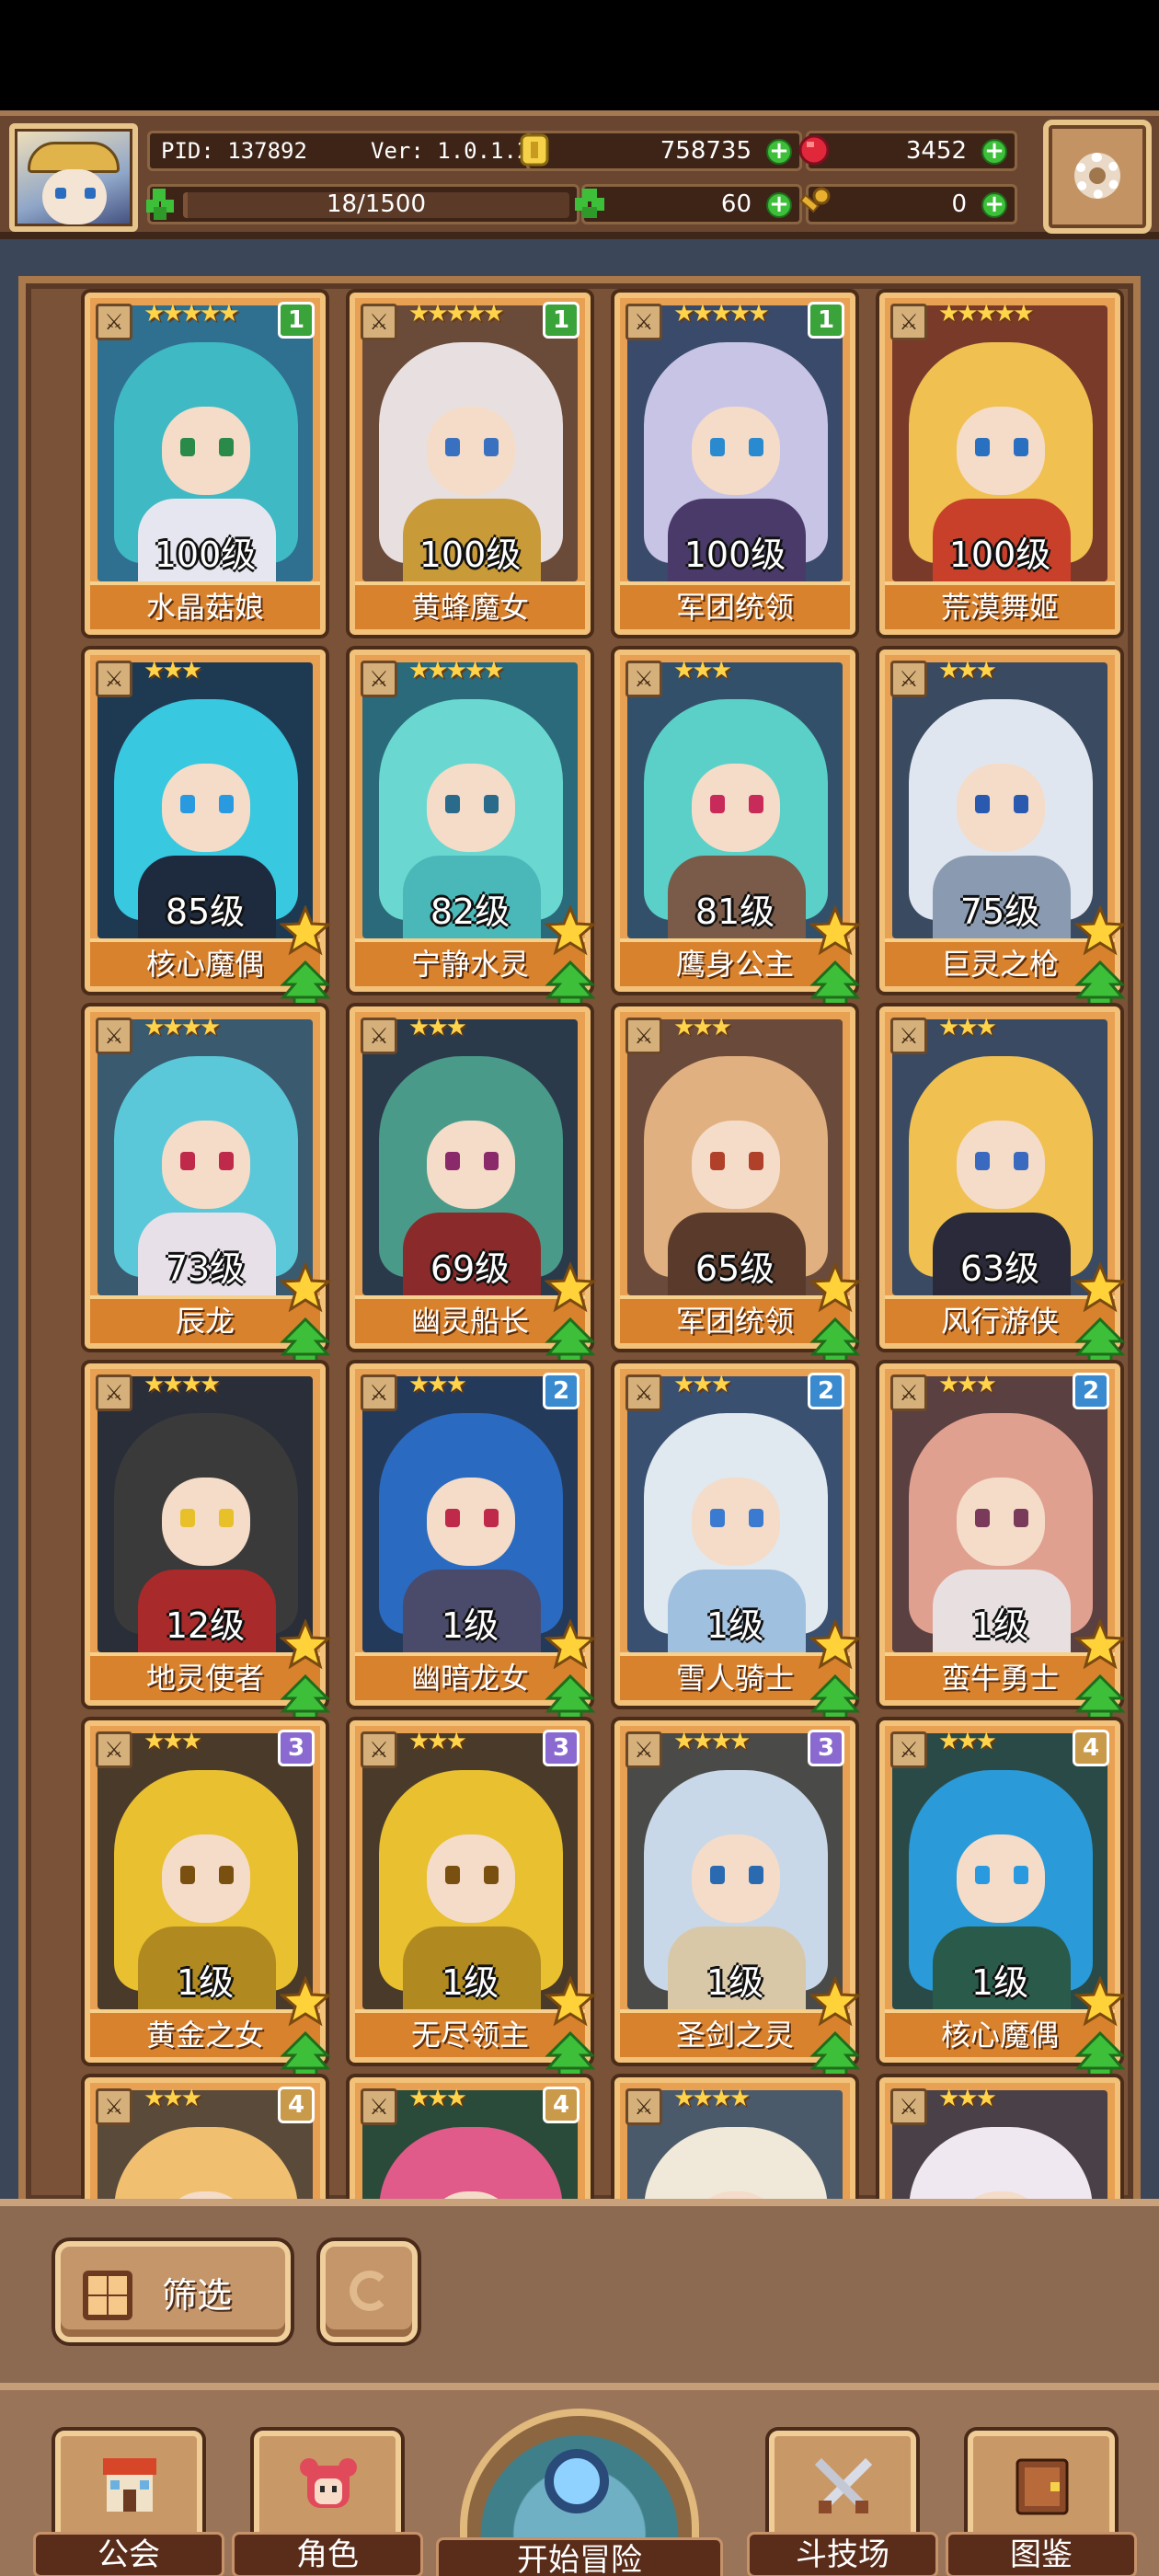 The image size is (1159, 2576). Describe the element at coordinates (208, 1185) in the screenshot. I see `hero-card: ⚔ ★★★★ 73级 辰龙` at that location.